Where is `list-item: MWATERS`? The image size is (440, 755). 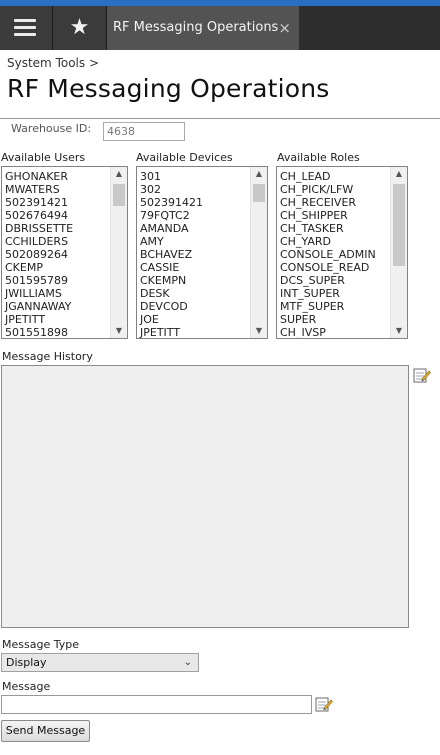
list-item: MWATERS is located at coordinates (39, 189).